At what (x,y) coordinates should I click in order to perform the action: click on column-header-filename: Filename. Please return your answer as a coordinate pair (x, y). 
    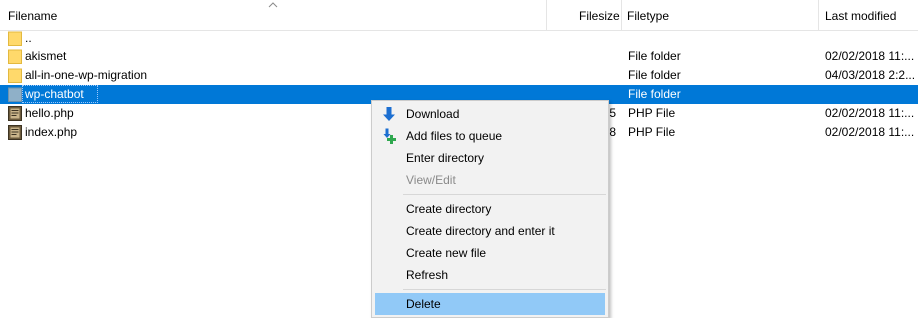
    Looking at the image, I should click on (32, 15).